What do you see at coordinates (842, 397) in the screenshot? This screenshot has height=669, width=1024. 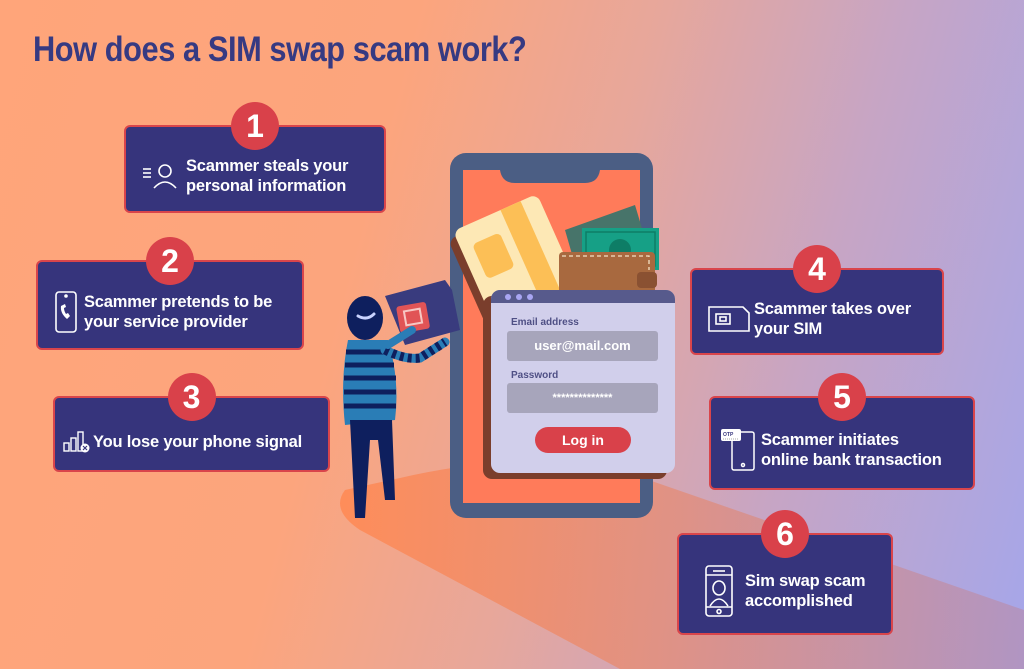 I see `step-number-badge: 5` at bounding box center [842, 397].